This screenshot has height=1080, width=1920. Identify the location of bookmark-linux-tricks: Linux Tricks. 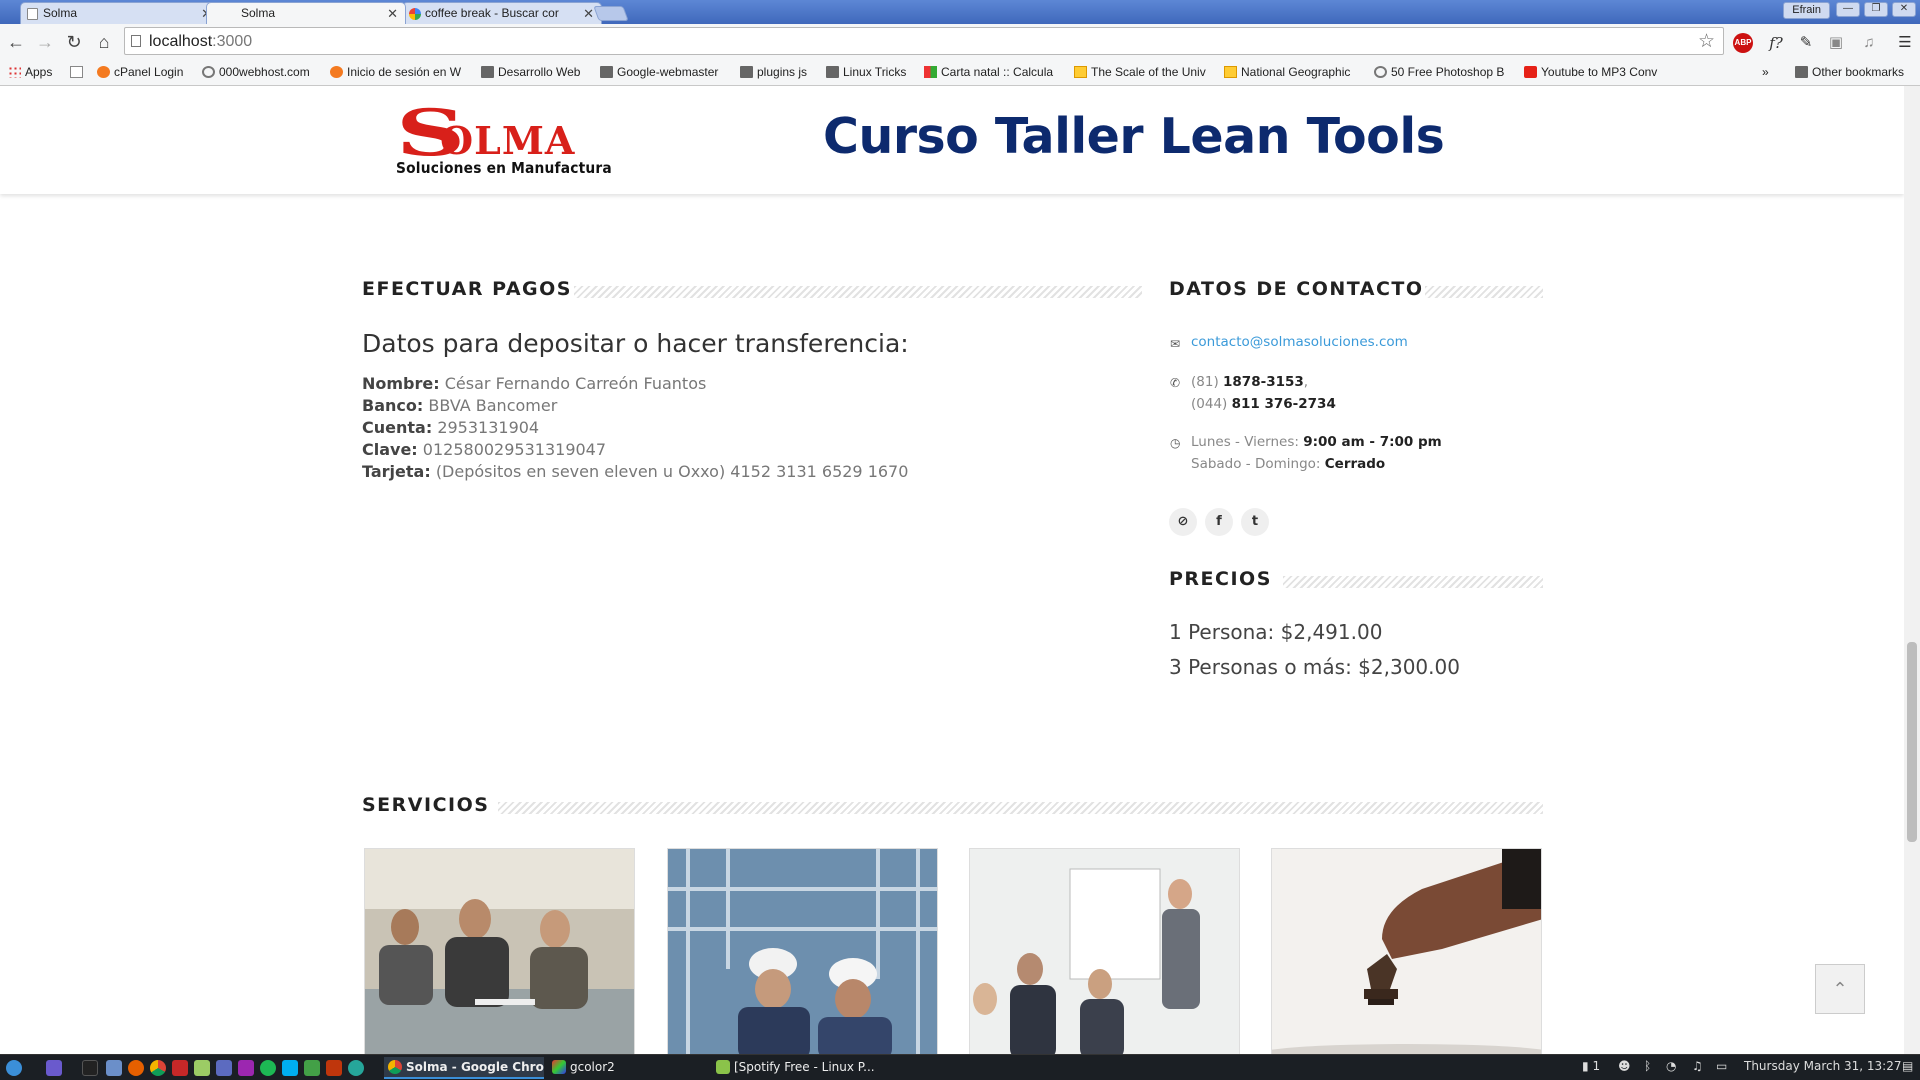
(866, 72).